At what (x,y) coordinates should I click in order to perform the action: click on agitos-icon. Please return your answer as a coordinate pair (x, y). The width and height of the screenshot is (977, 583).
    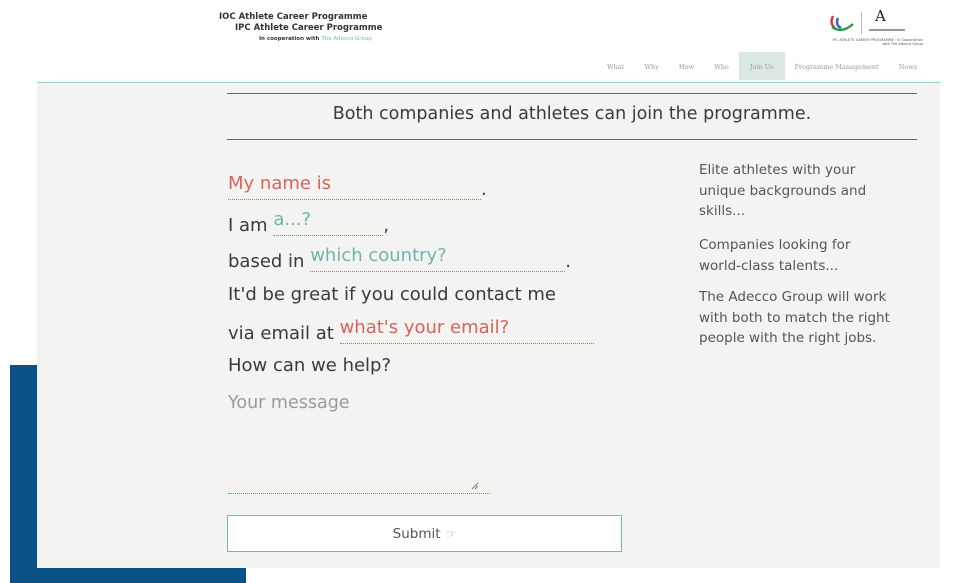
    Looking at the image, I should click on (842, 23).